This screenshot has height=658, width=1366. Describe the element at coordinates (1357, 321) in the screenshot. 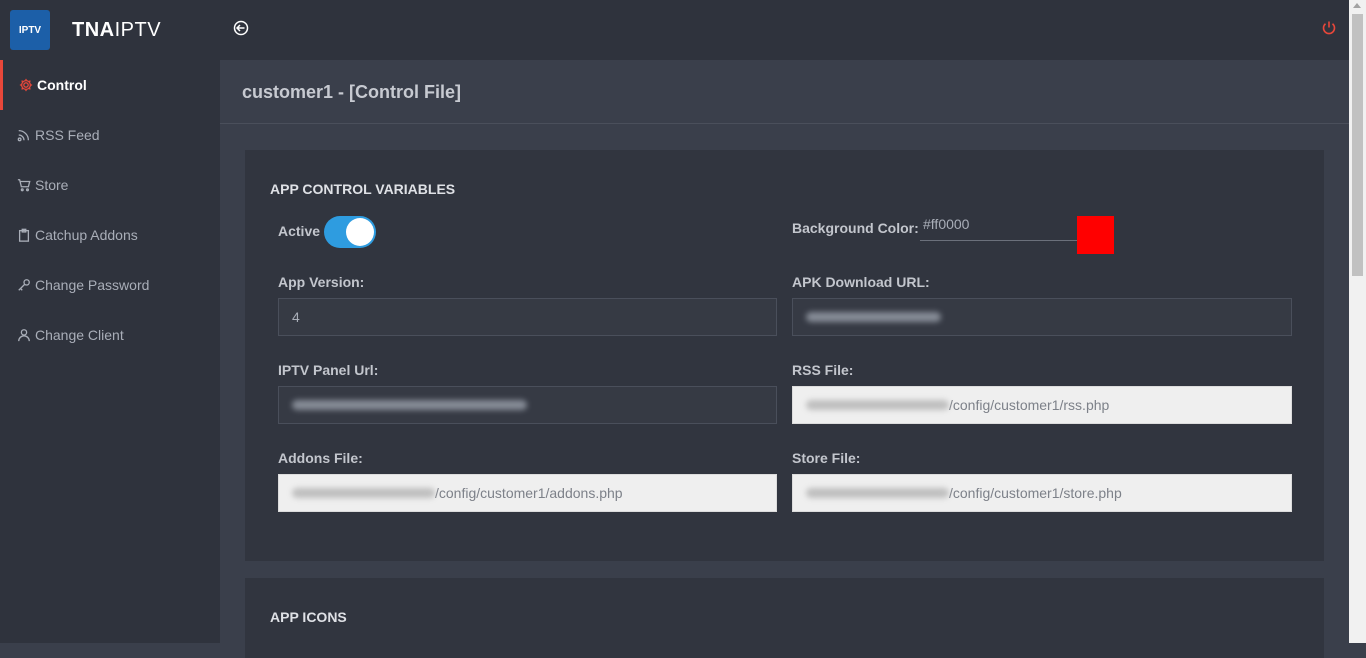

I see `scrollbar` at that location.